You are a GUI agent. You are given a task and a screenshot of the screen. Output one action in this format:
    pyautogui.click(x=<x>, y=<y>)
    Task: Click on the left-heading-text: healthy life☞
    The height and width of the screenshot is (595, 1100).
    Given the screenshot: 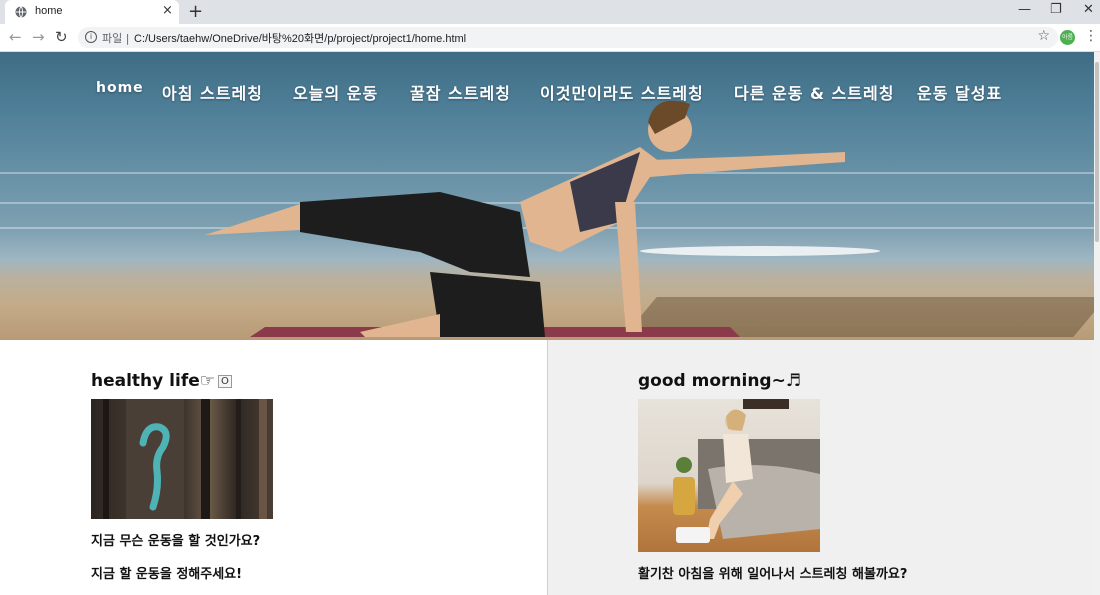 What is the action you would take?
    pyautogui.click(x=153, y=381)
    